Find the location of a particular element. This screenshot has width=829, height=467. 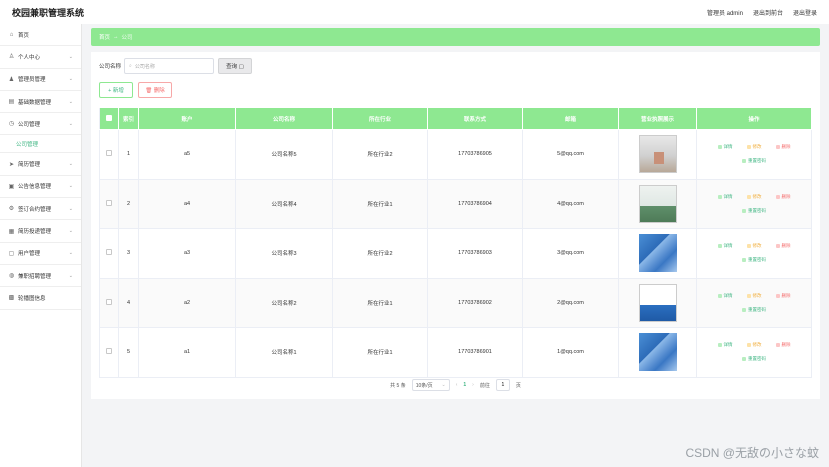

cell-company: 公司名称3 is located at coordinates (284, 253).